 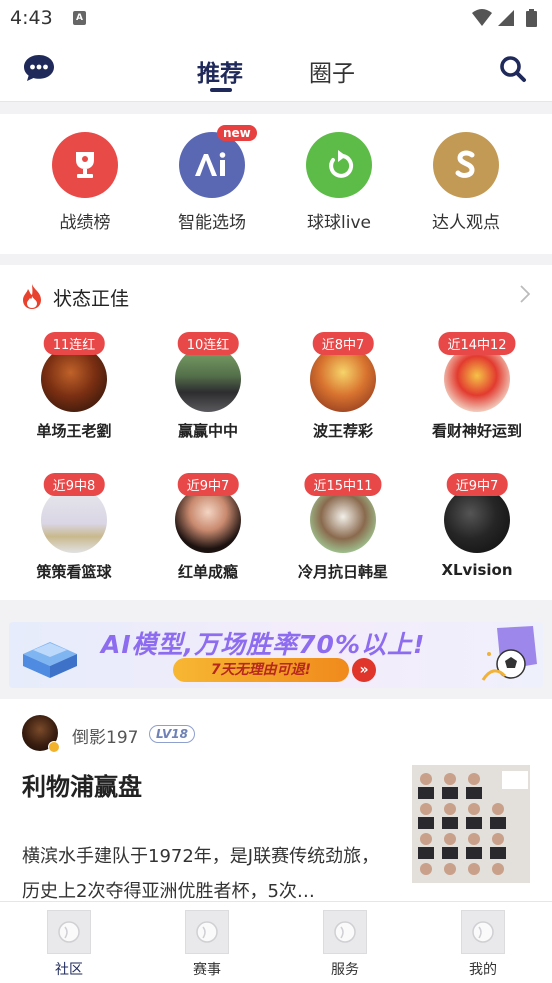 I want to click on shortcut-expert-views: 达人观点, so click(x=466, y=182).